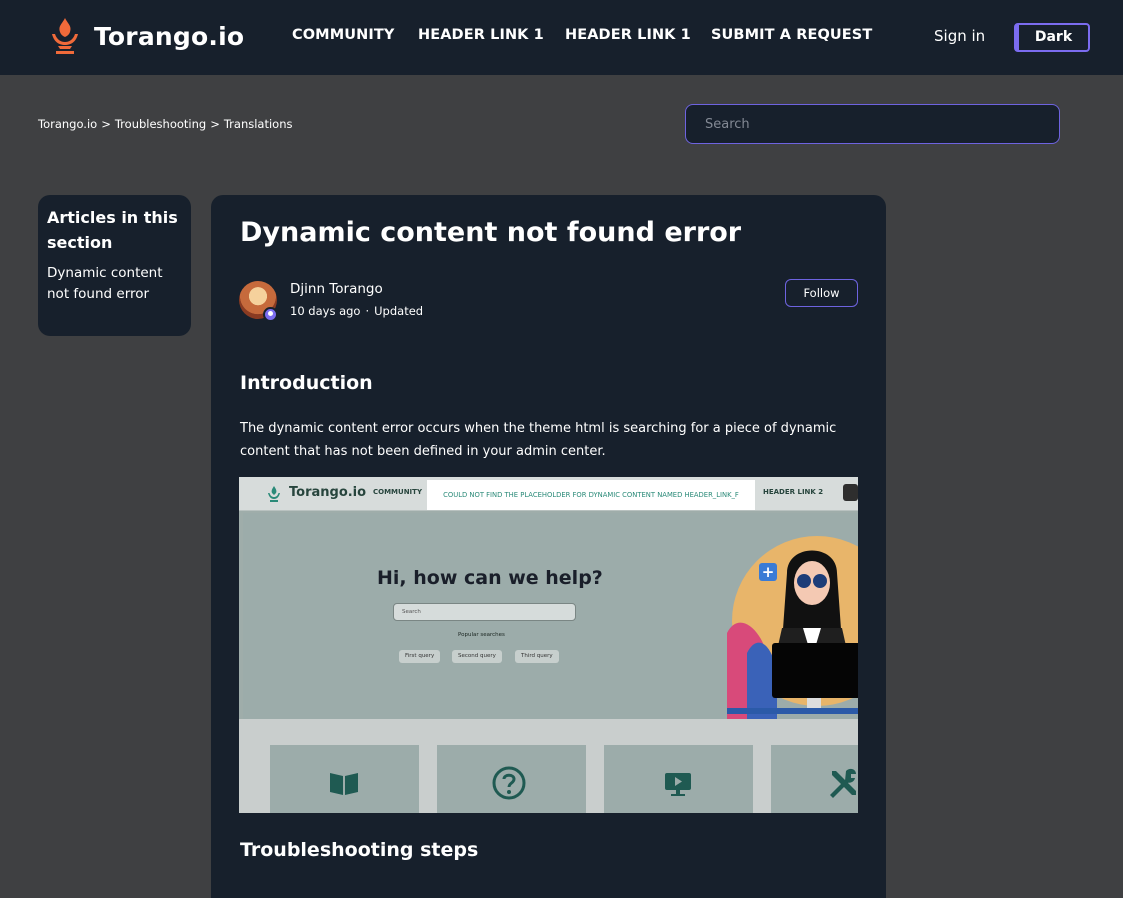  I want to click on screenshot-hero-heading: Hi, how can we help?, so click(490, 578).